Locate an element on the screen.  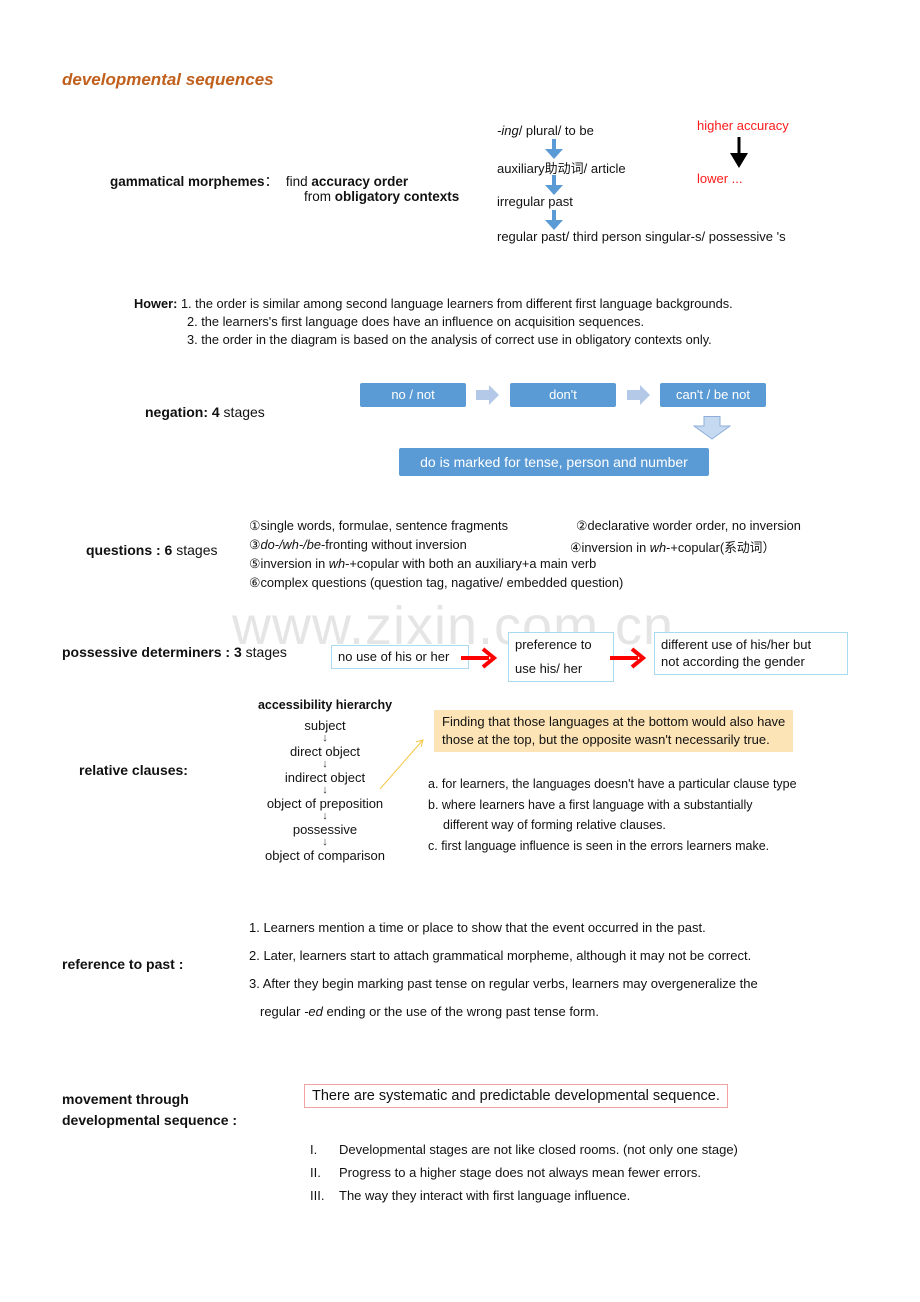
possessive-label-rest: stages is located at coordinates (264, 652).